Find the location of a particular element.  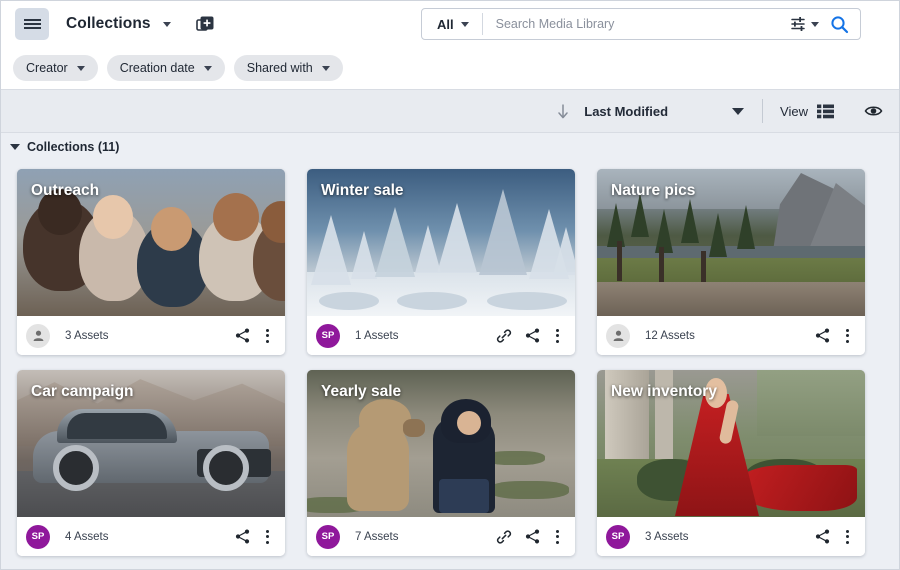

collection-card: Yearly sale SP 7 Assets is located at coordinates (441, 463).